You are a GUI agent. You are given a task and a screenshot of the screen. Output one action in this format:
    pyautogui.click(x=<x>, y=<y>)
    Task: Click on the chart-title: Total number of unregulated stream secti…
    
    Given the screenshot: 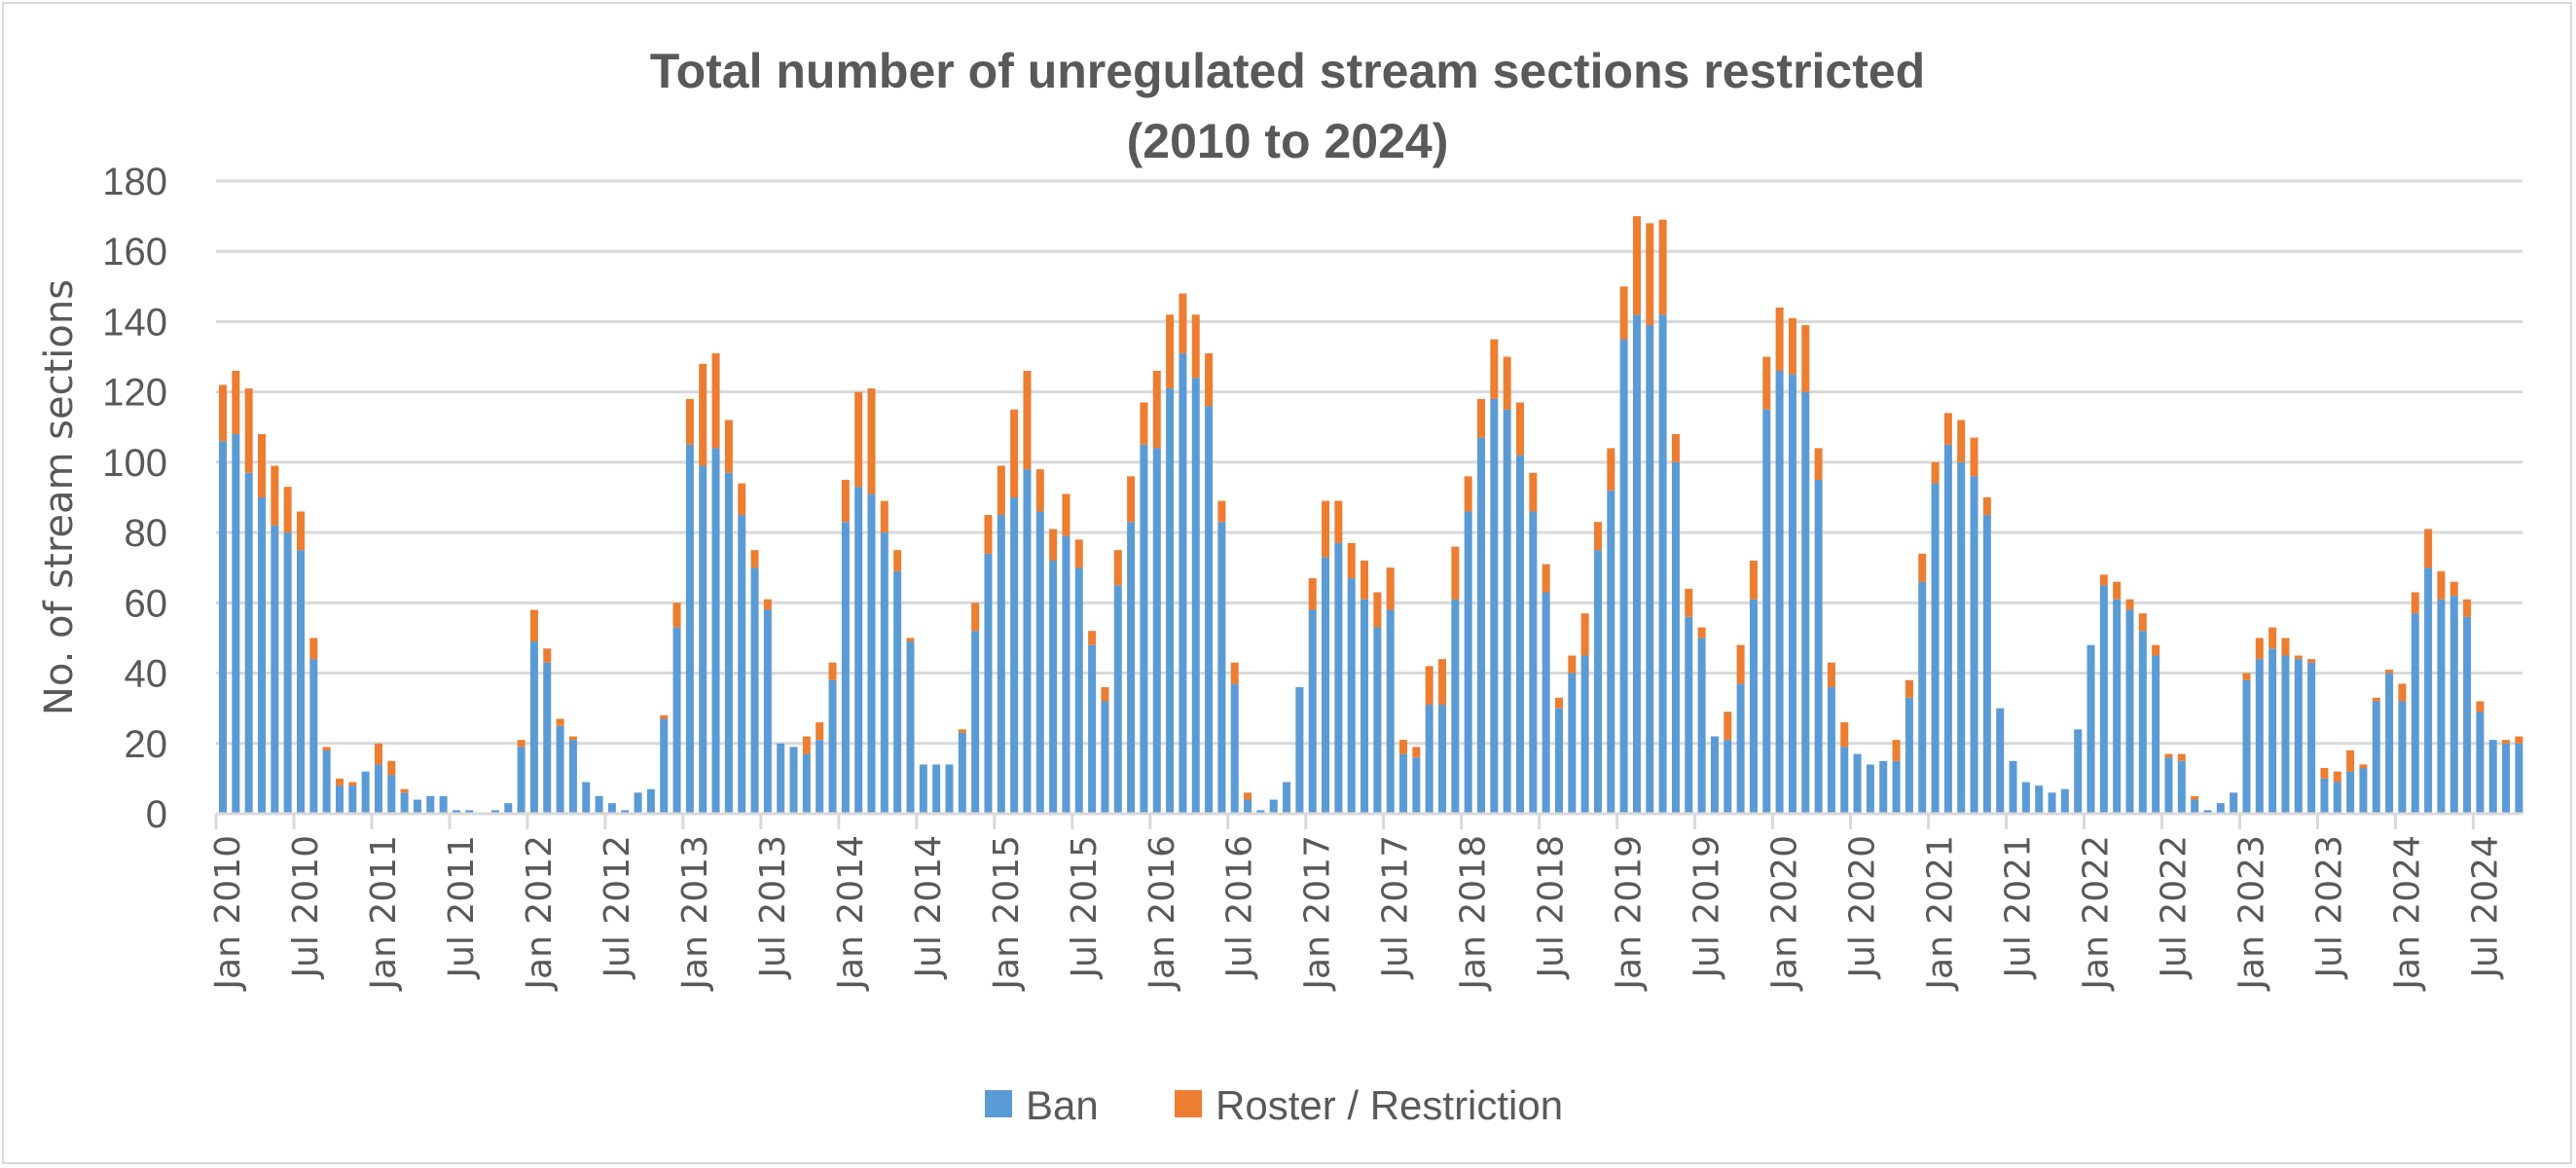 What is the action you would take?
    pyautogui.click(x=1287, y=71)
    